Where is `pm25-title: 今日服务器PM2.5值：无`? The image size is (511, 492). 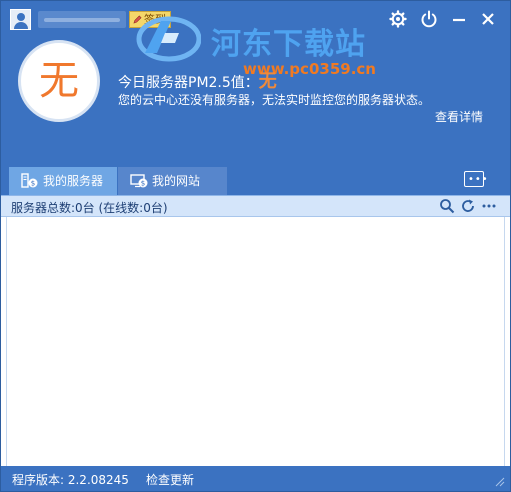
pm25-title: 今日服务器PM2.5值：无 is located at coordinates (197, 80).